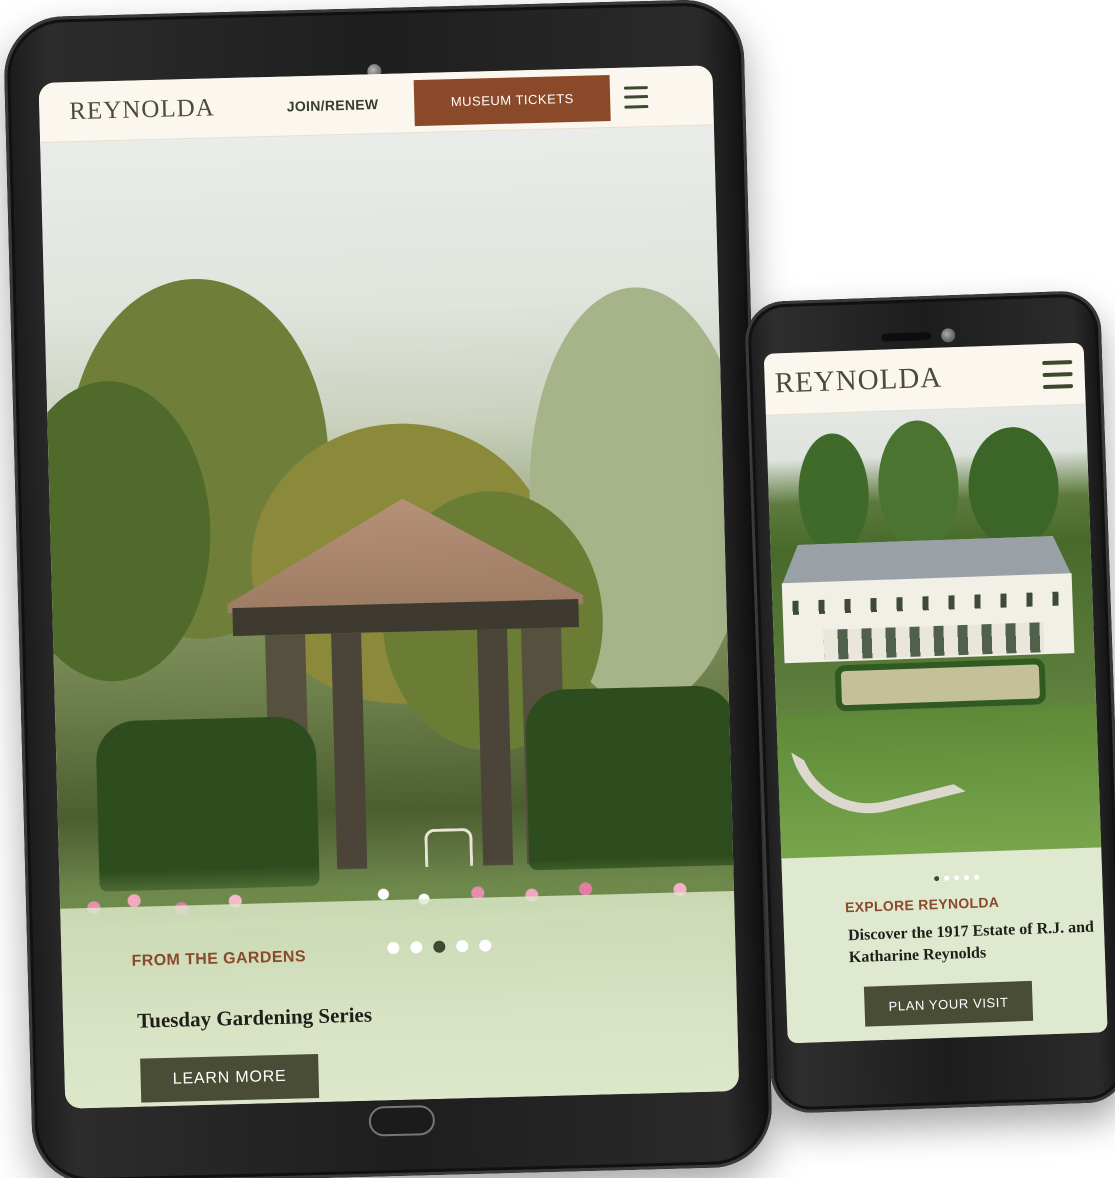  Describe the element at coordinates (937, 878) in the screenshot. I see `slide-dot-1-active` at that location.